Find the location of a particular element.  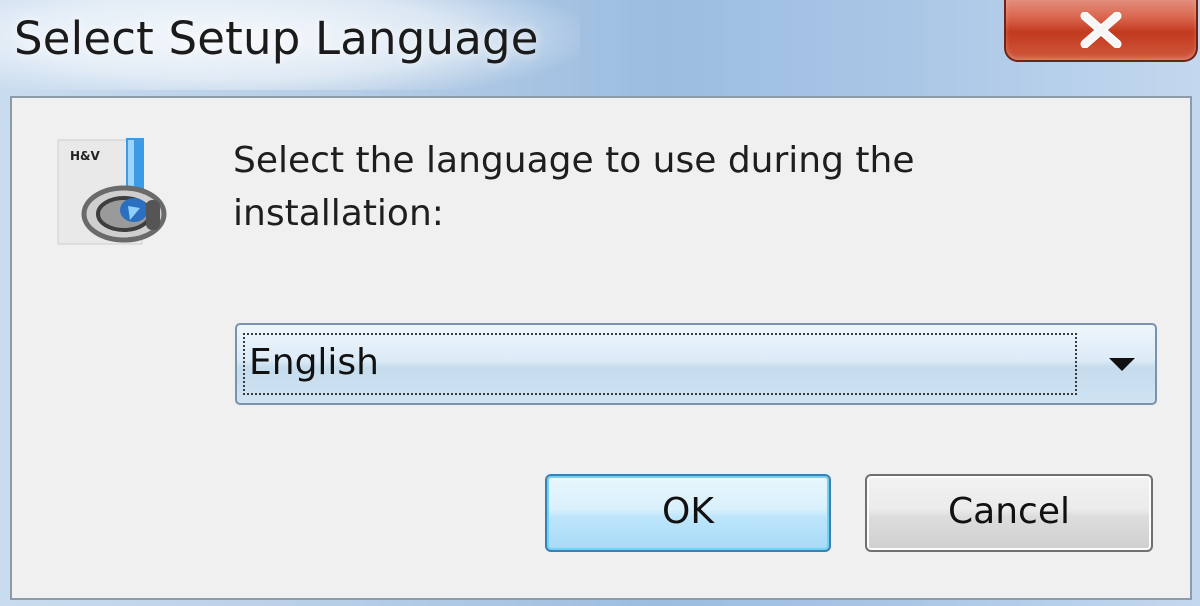

prompt-line-2: installation: is located at coordinates (338, 213).